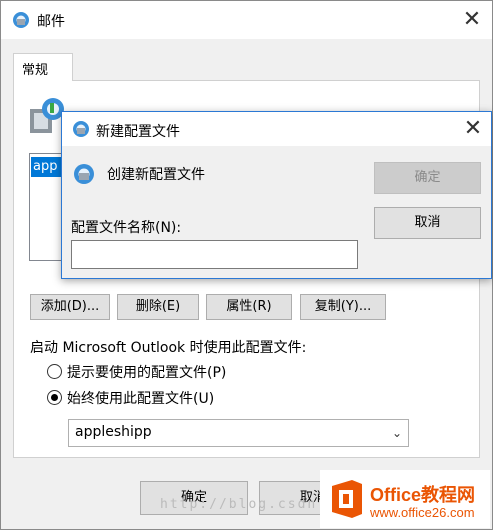 Image resolution: width=493 pixels, height=530 pixels. What do you see at coordinates (238, 433) in the screenshot?
I see `profile-select: appleshipp` at bounding box center [238, 433].